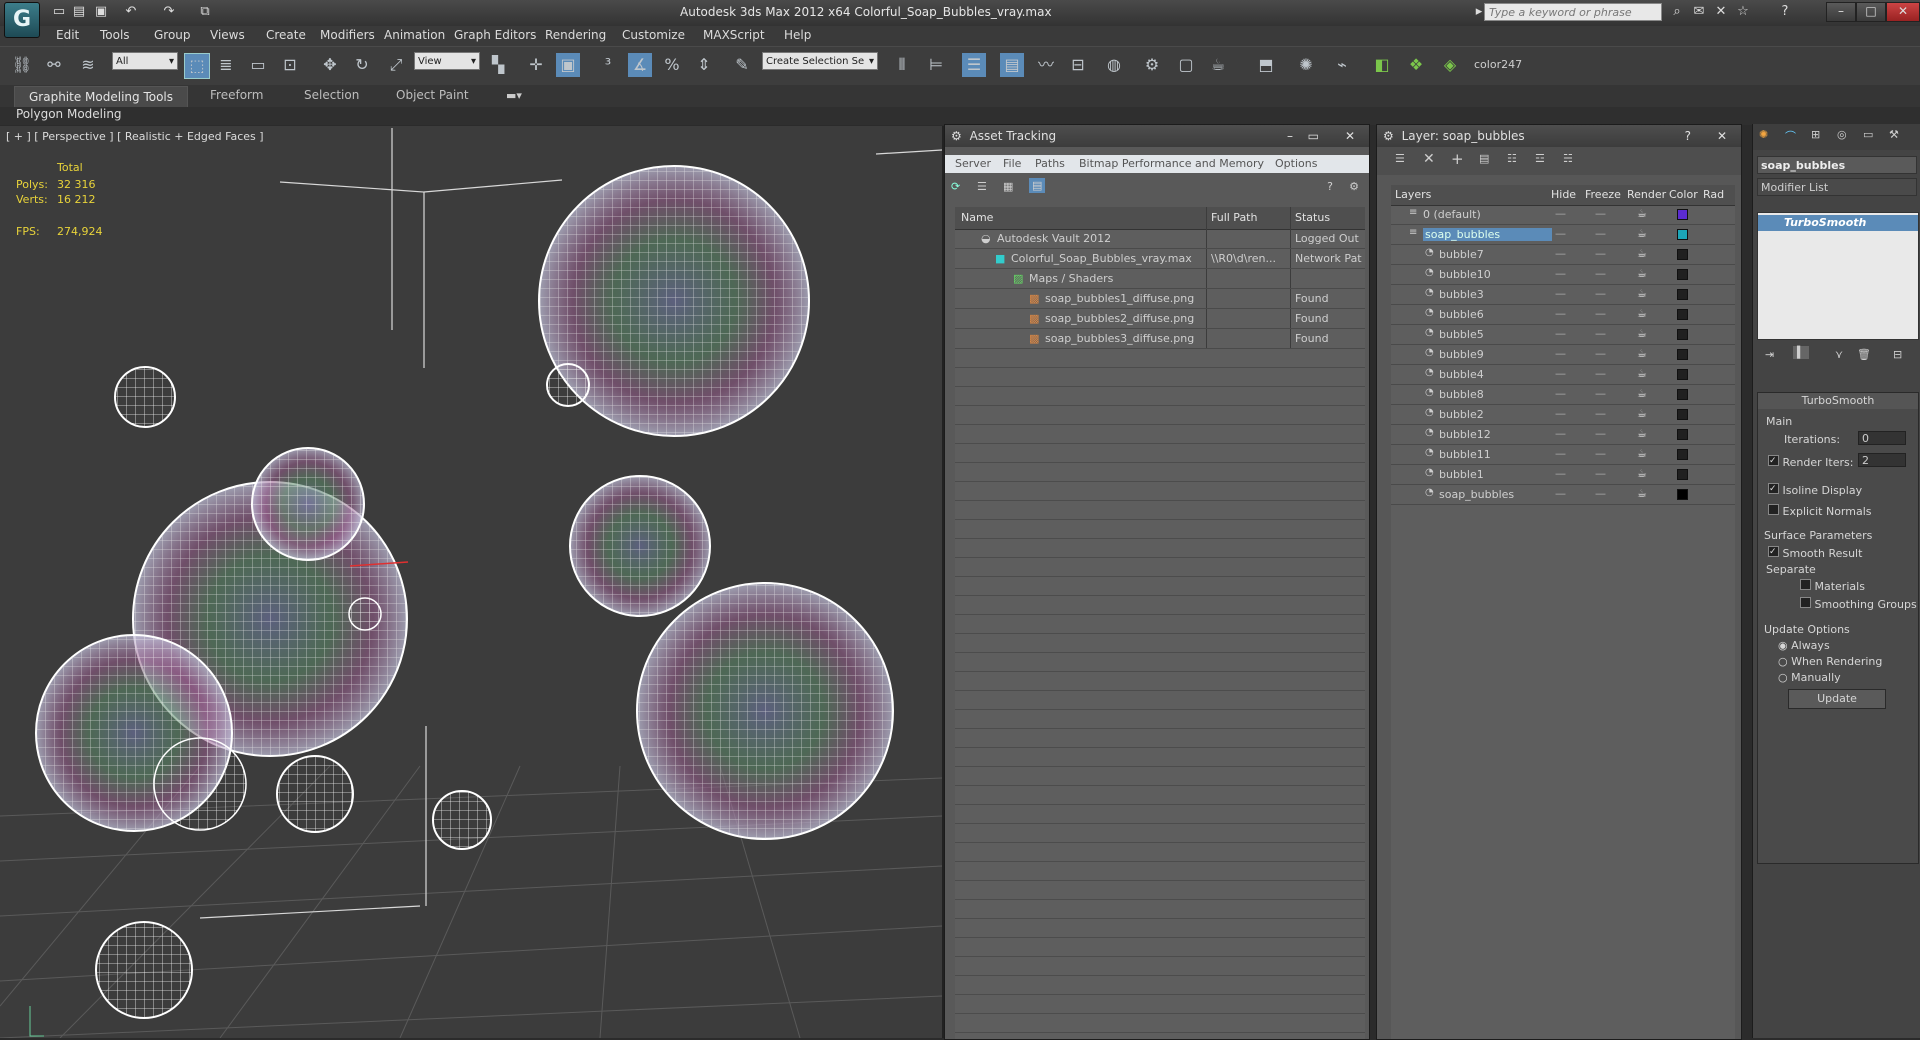 Image resolution: width=1920 pixels, height=1040 pixels. What do you see at coordinates (1160, 339) in the screenshot?
I see `asset-row: ▩ soap_bubbles3_diffuse.png Found` at bounding box center [1160, 339].